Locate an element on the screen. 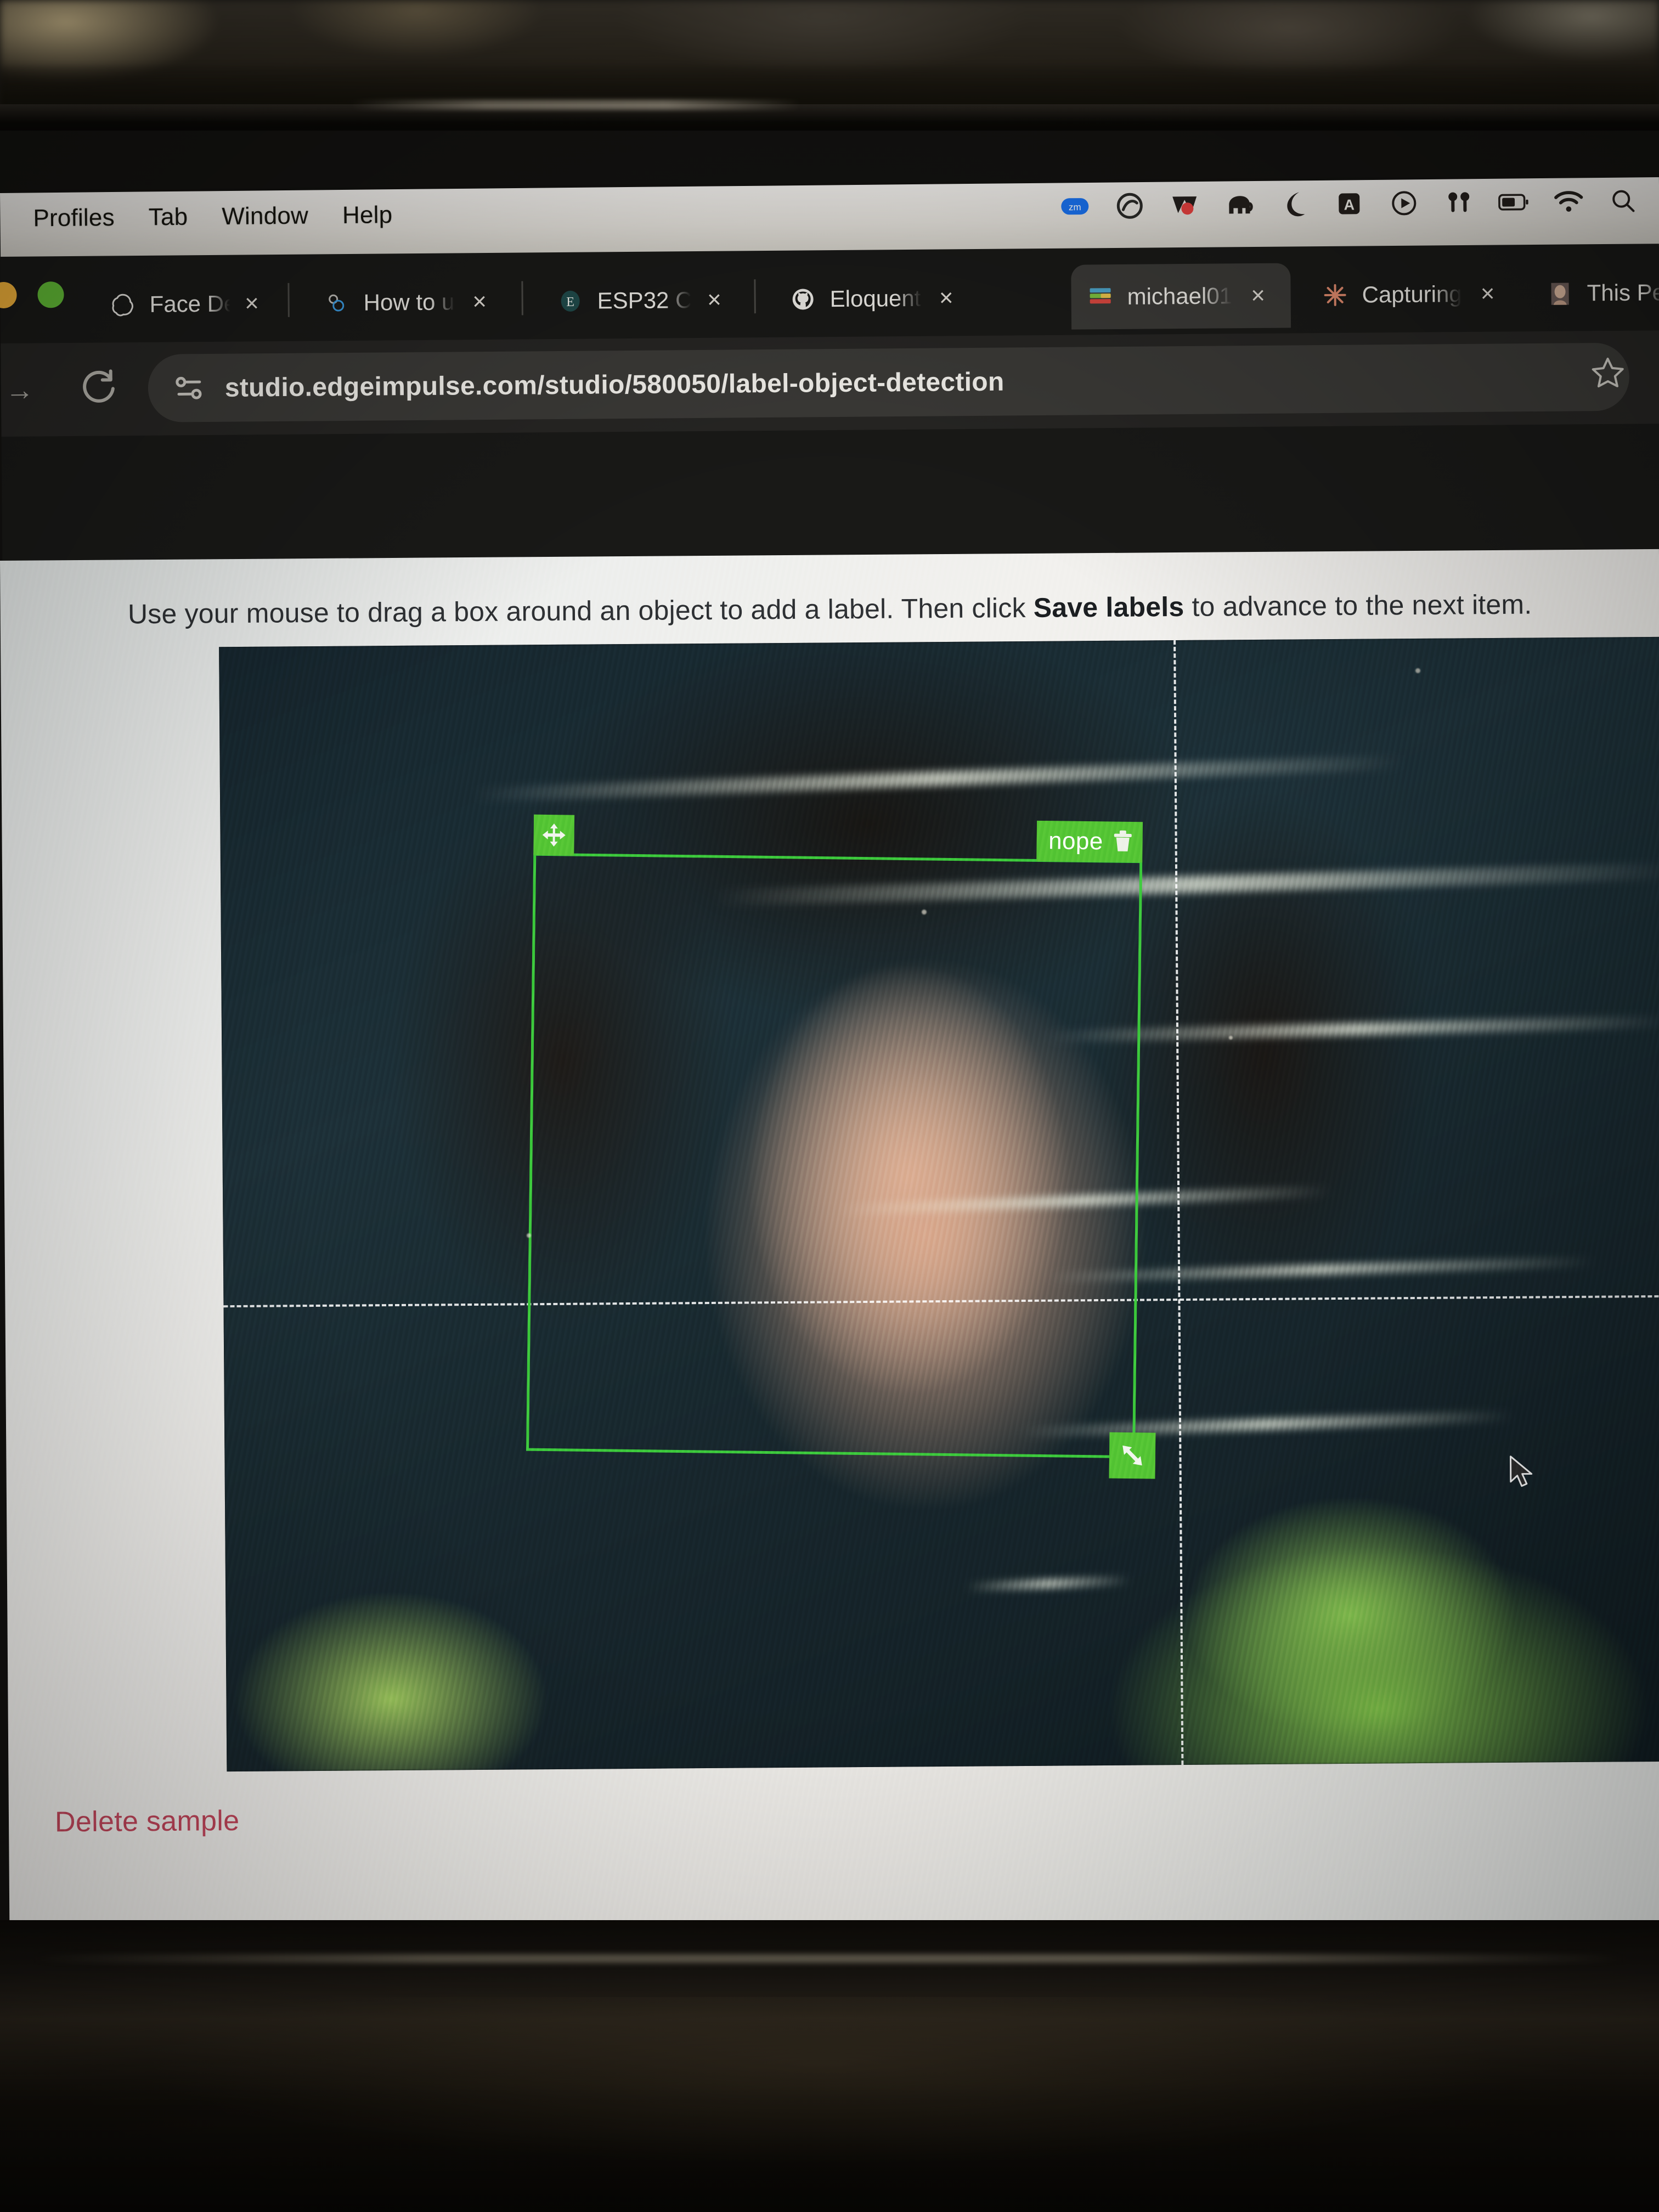 This screenshot has width=1659, height=2212. menu-bar-tray: zm A is located at coordinates (1349, 204).